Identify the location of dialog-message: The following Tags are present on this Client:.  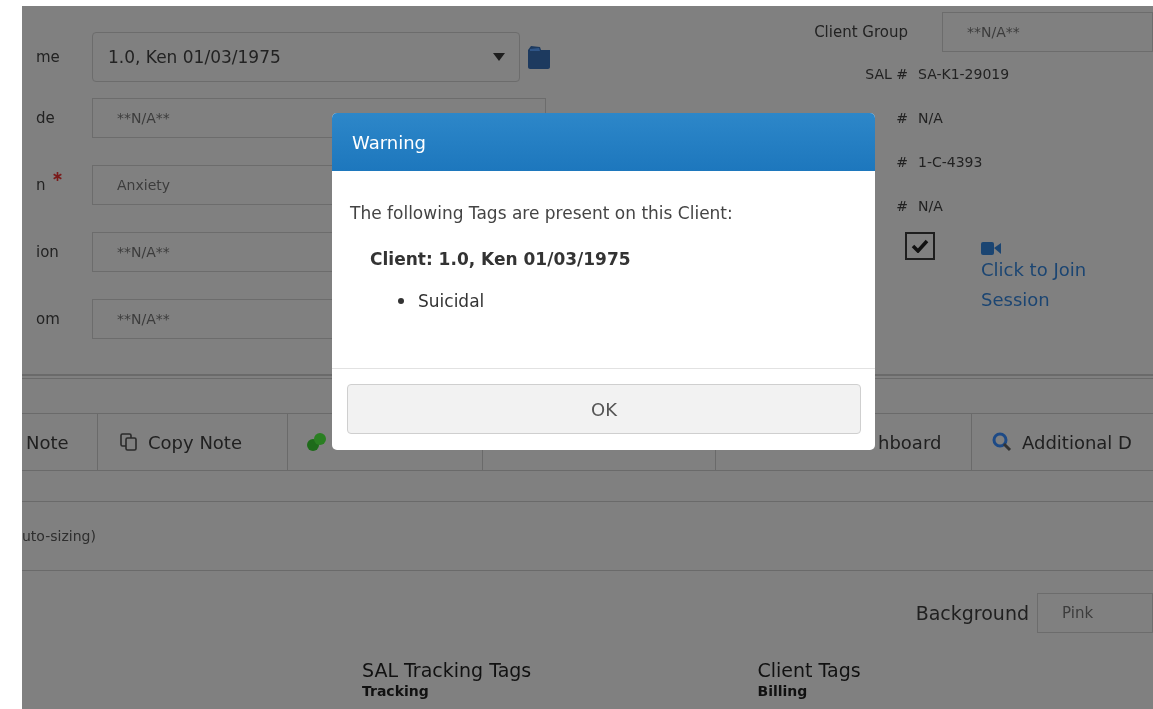
(542, 213).